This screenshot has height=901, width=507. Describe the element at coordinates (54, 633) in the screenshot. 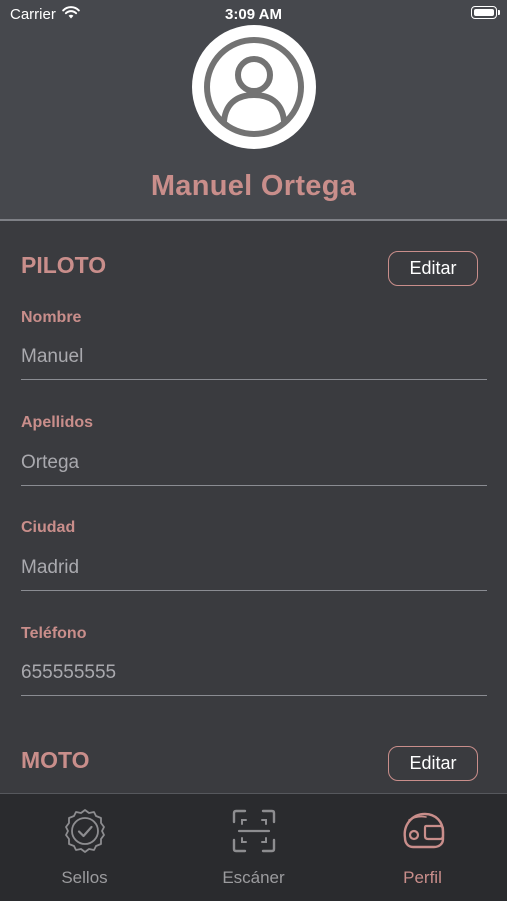

I see `telefono-label: Teléfono` at that location.